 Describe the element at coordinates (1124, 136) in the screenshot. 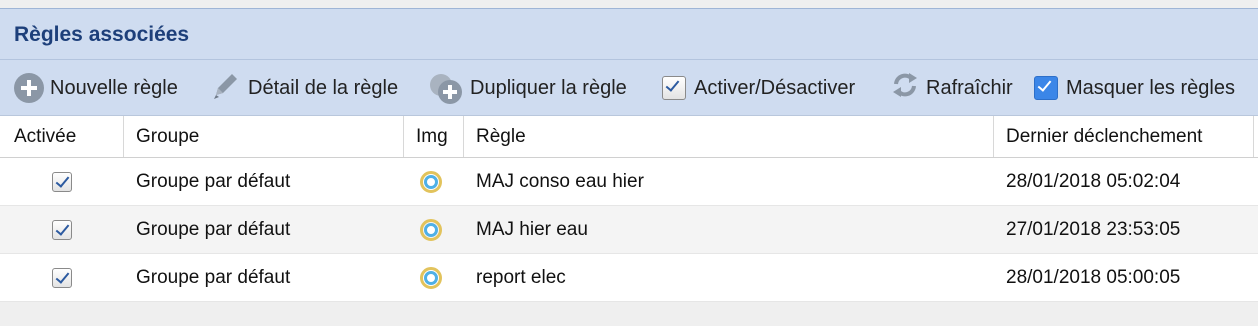

I see `column-header-last-trigger: Dernier déclenchement` at that location.